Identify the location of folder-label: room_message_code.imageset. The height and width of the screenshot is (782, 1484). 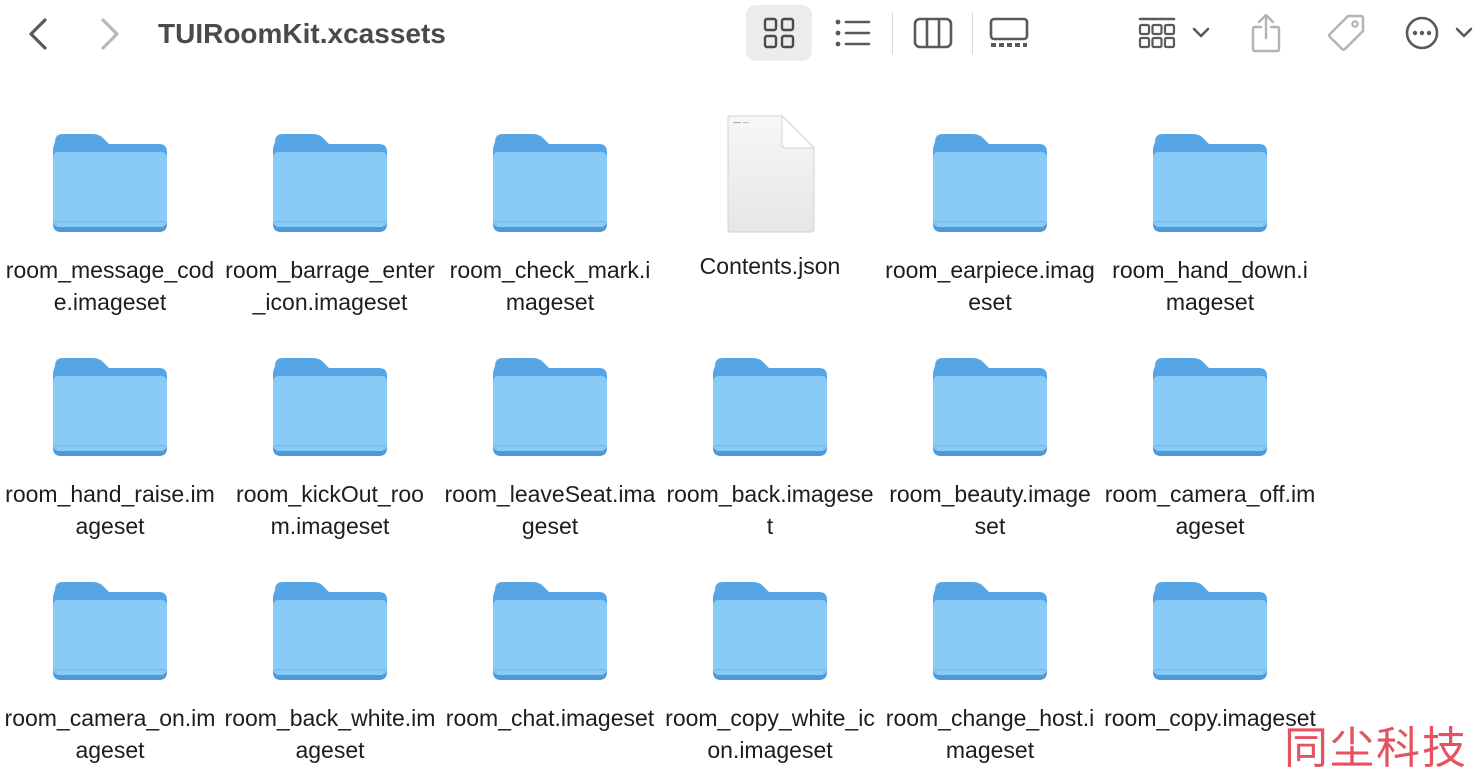
(110, 286).